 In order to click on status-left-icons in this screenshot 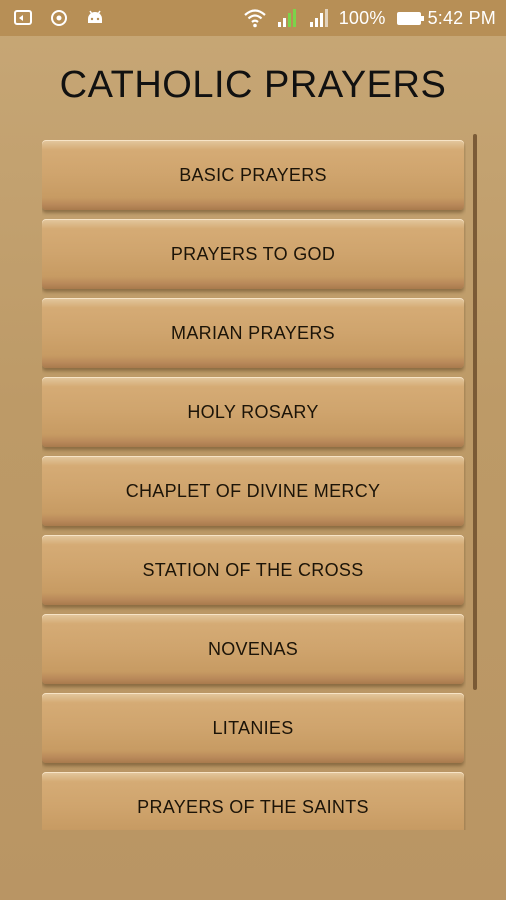, I will do `click(59, 18)`.